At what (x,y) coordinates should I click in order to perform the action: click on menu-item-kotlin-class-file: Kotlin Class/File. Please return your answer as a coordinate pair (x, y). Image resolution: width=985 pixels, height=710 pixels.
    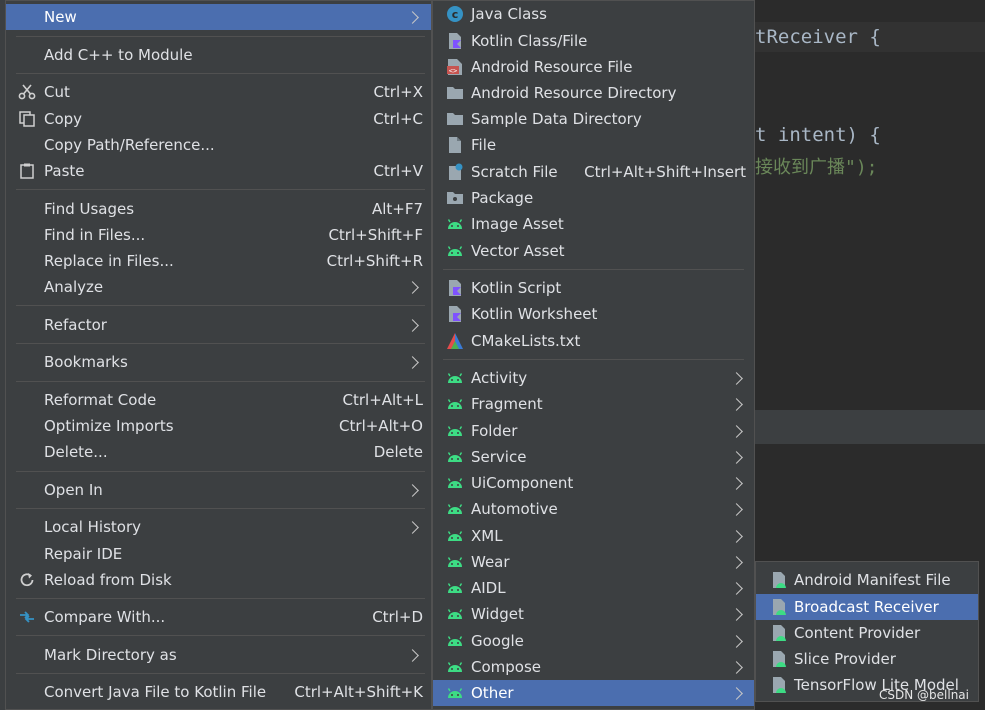
    Looking at the image, I should click on (593, 41).